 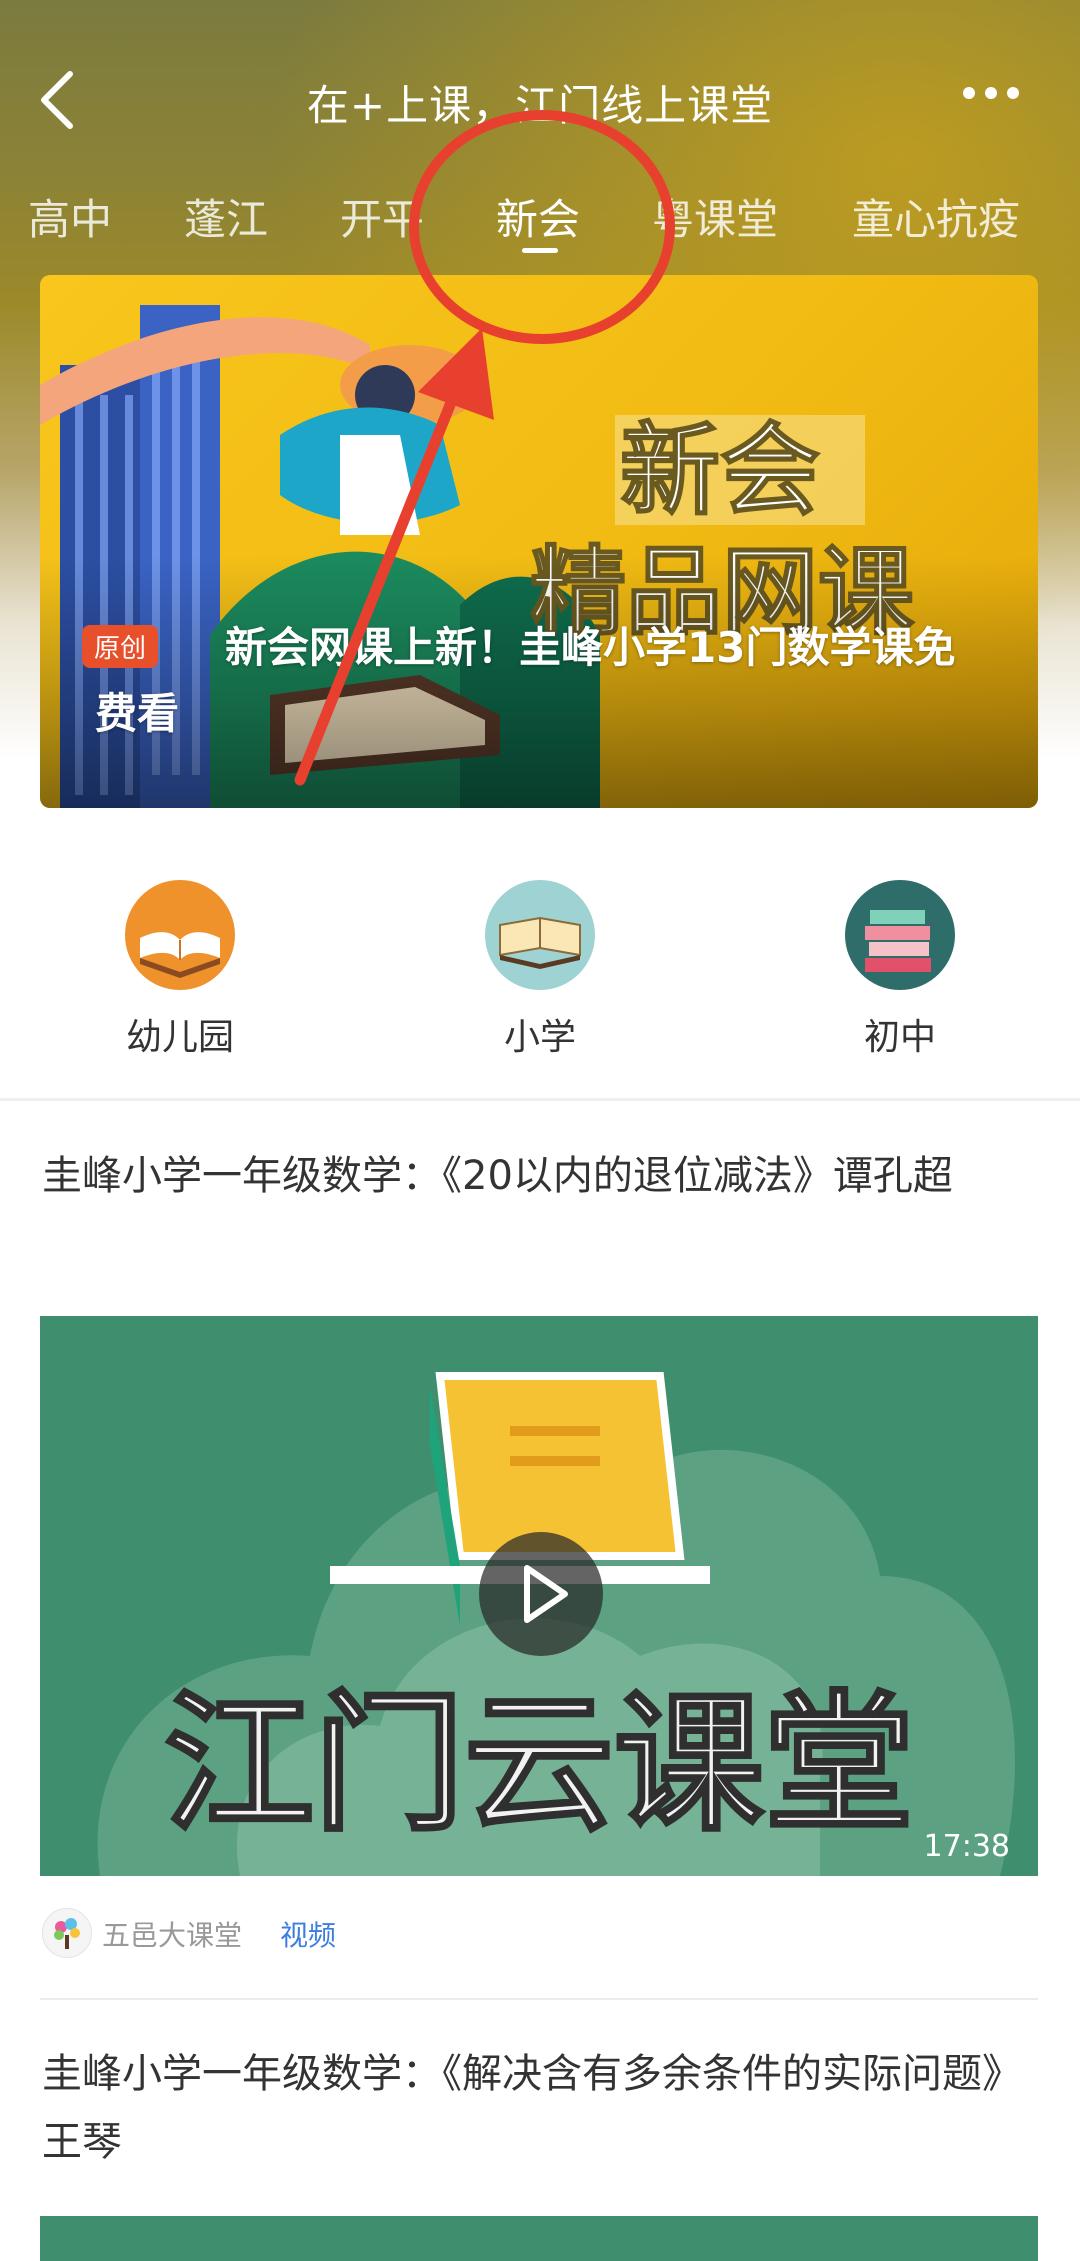 I want to click on category-junior-high: 初中, so click(x=900, y=970).